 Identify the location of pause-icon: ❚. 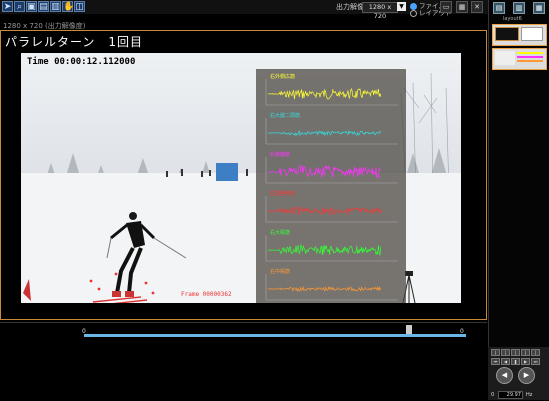
(515, 361).